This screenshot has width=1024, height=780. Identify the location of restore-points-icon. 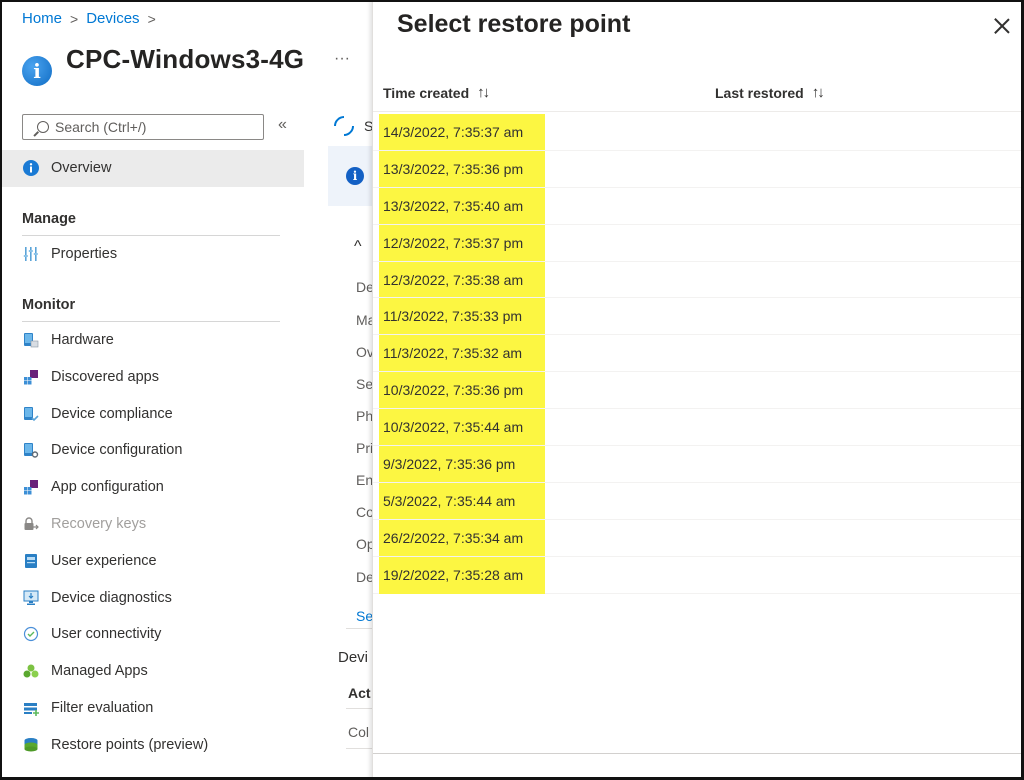
(31, 745).